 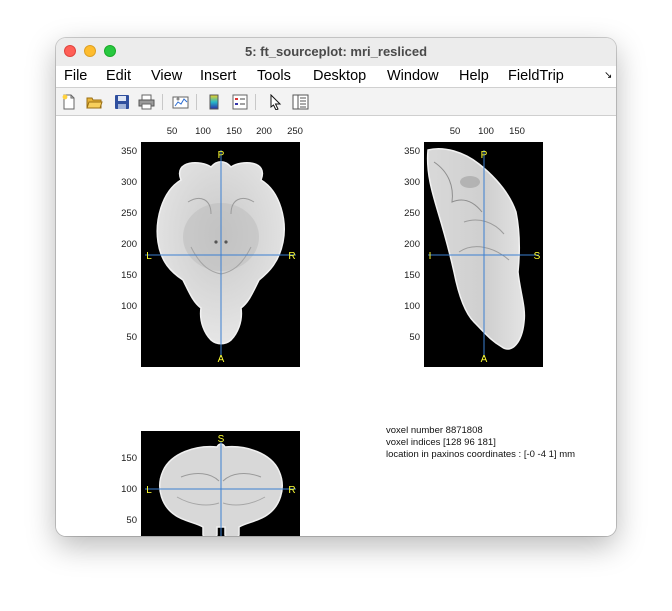 I want to click on sagittal-y-tick: 100, so click(x=412, y=306).